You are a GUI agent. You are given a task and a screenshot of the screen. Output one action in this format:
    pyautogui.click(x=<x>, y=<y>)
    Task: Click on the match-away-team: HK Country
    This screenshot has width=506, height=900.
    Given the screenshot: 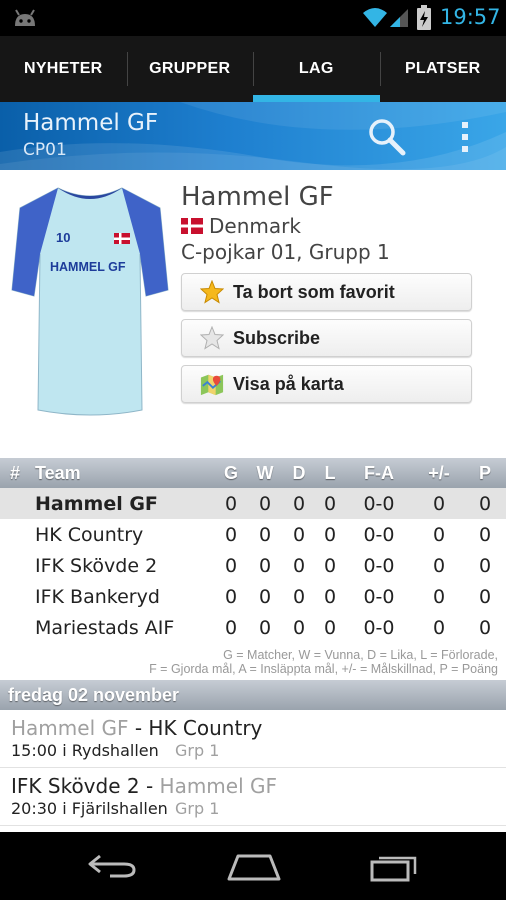 What is the action you would take?
    pyautogui.click(x=205, y=728)
    